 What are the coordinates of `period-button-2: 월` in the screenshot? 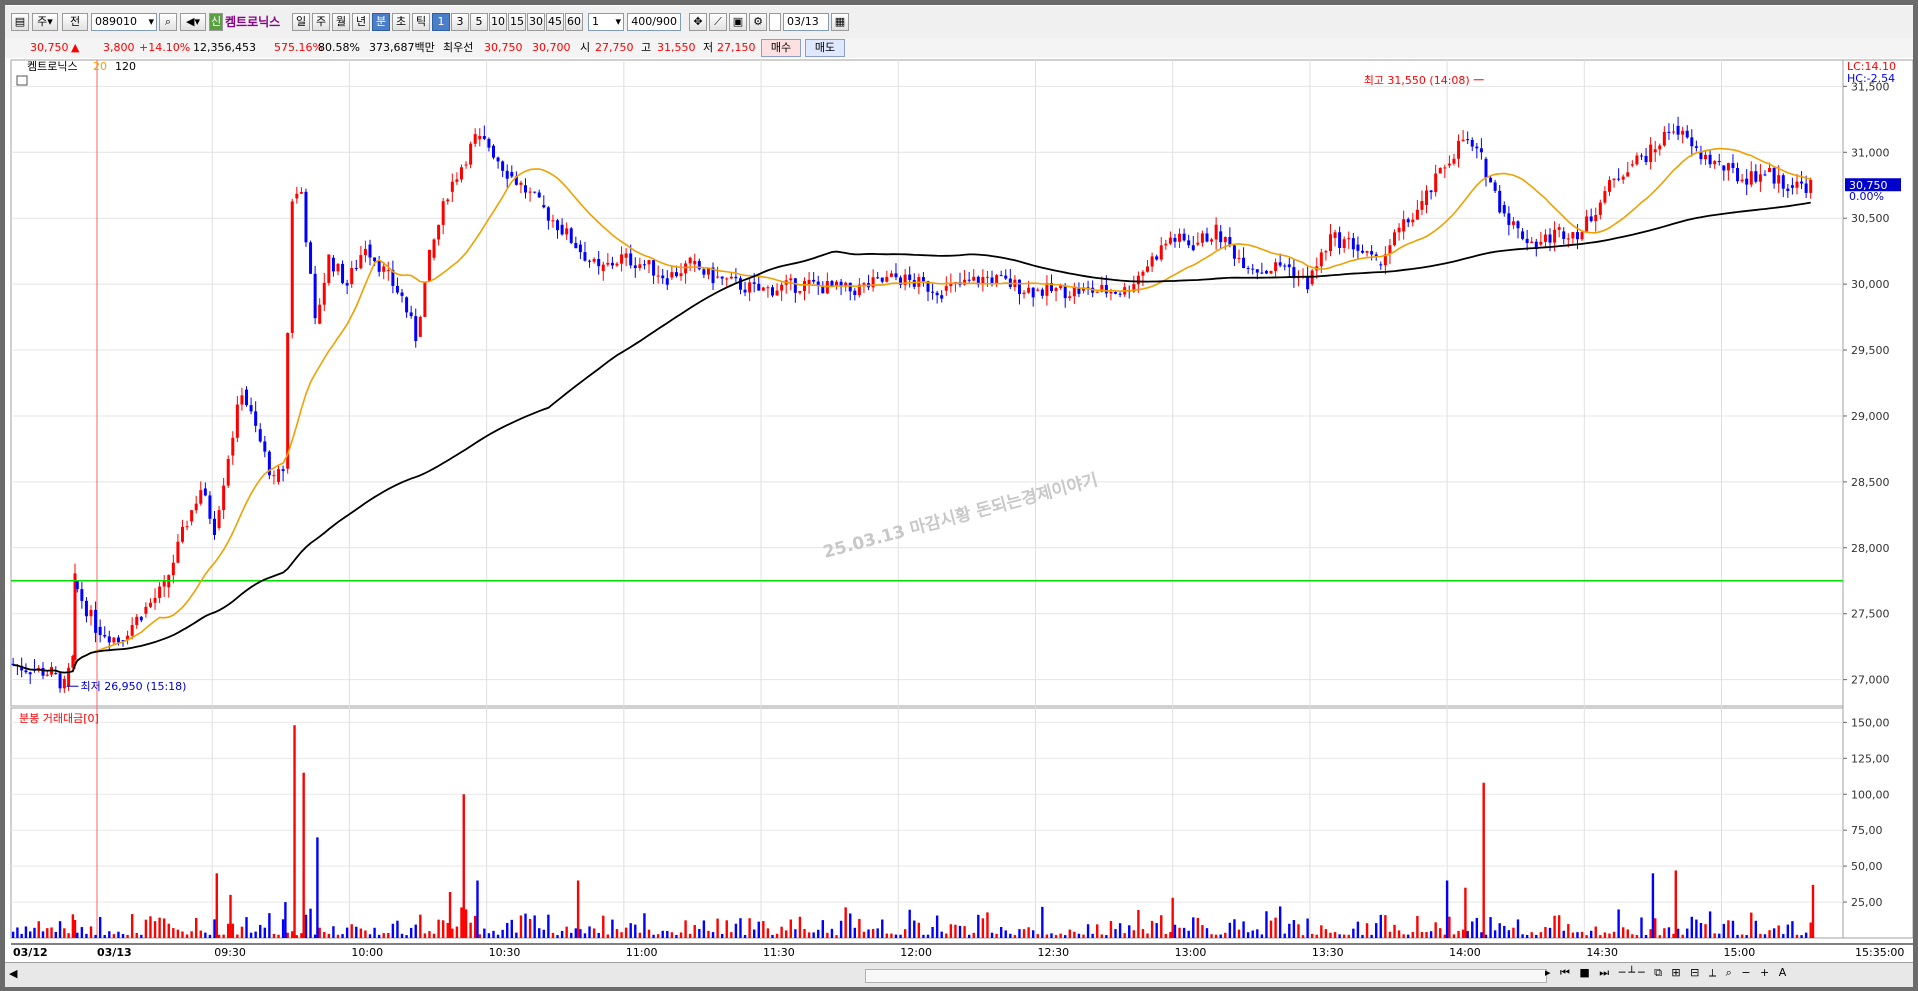 It's located at (341, 22).